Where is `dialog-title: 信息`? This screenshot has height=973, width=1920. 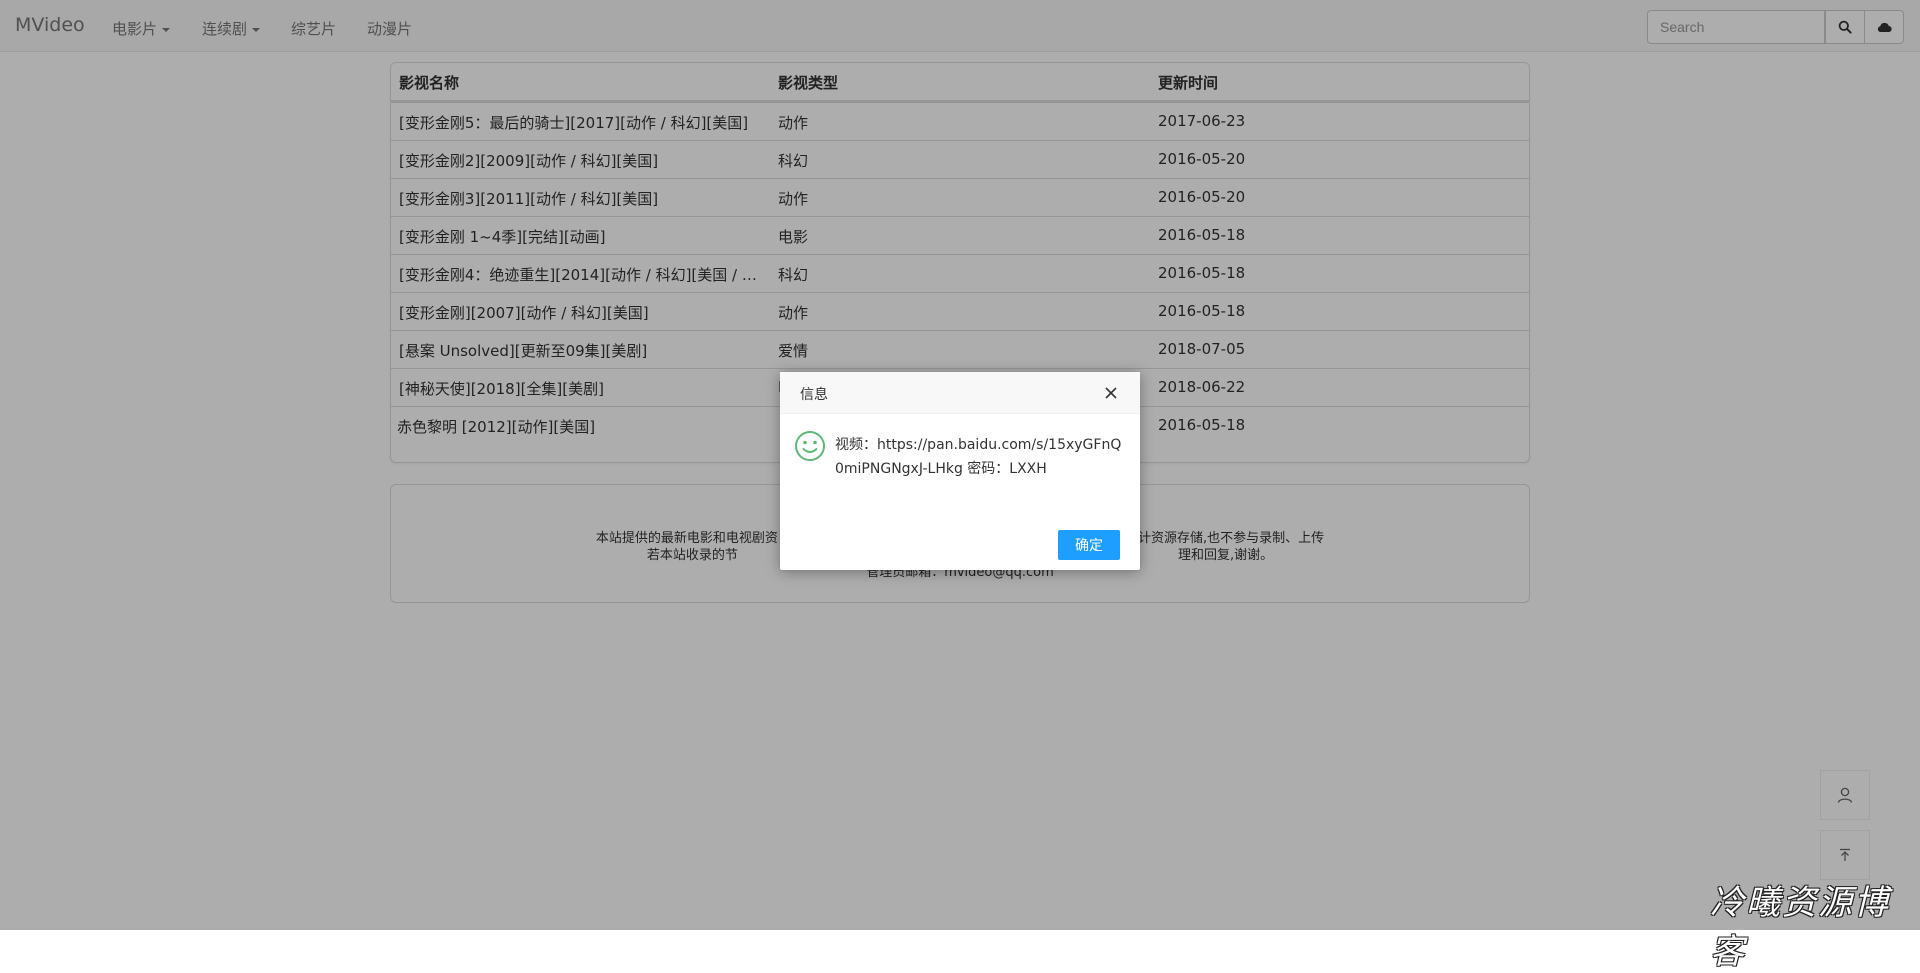 dialog-title: 信息 is located at coordinates (814, 395).